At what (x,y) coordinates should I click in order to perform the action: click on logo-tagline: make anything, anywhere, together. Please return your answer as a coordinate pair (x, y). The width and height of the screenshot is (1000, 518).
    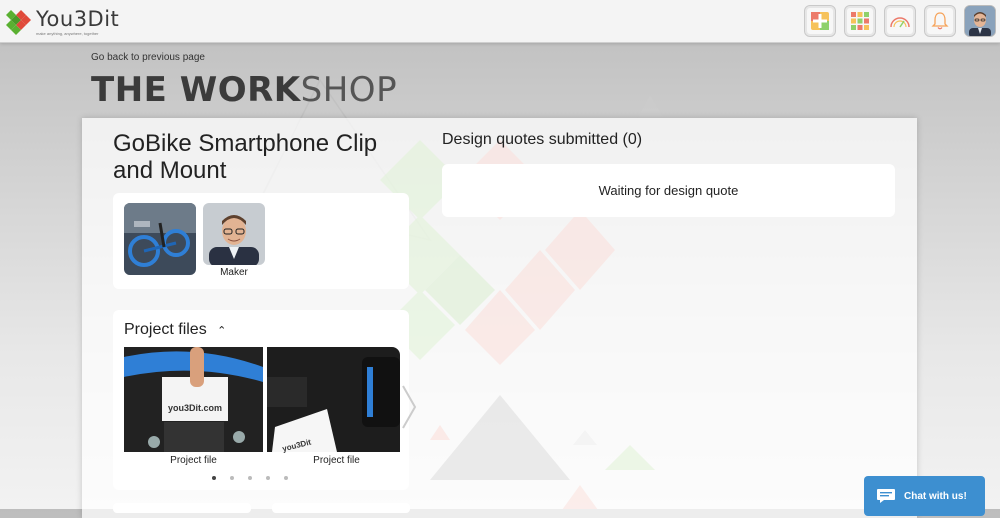
    Looking at the image, I should click on (67, 33).